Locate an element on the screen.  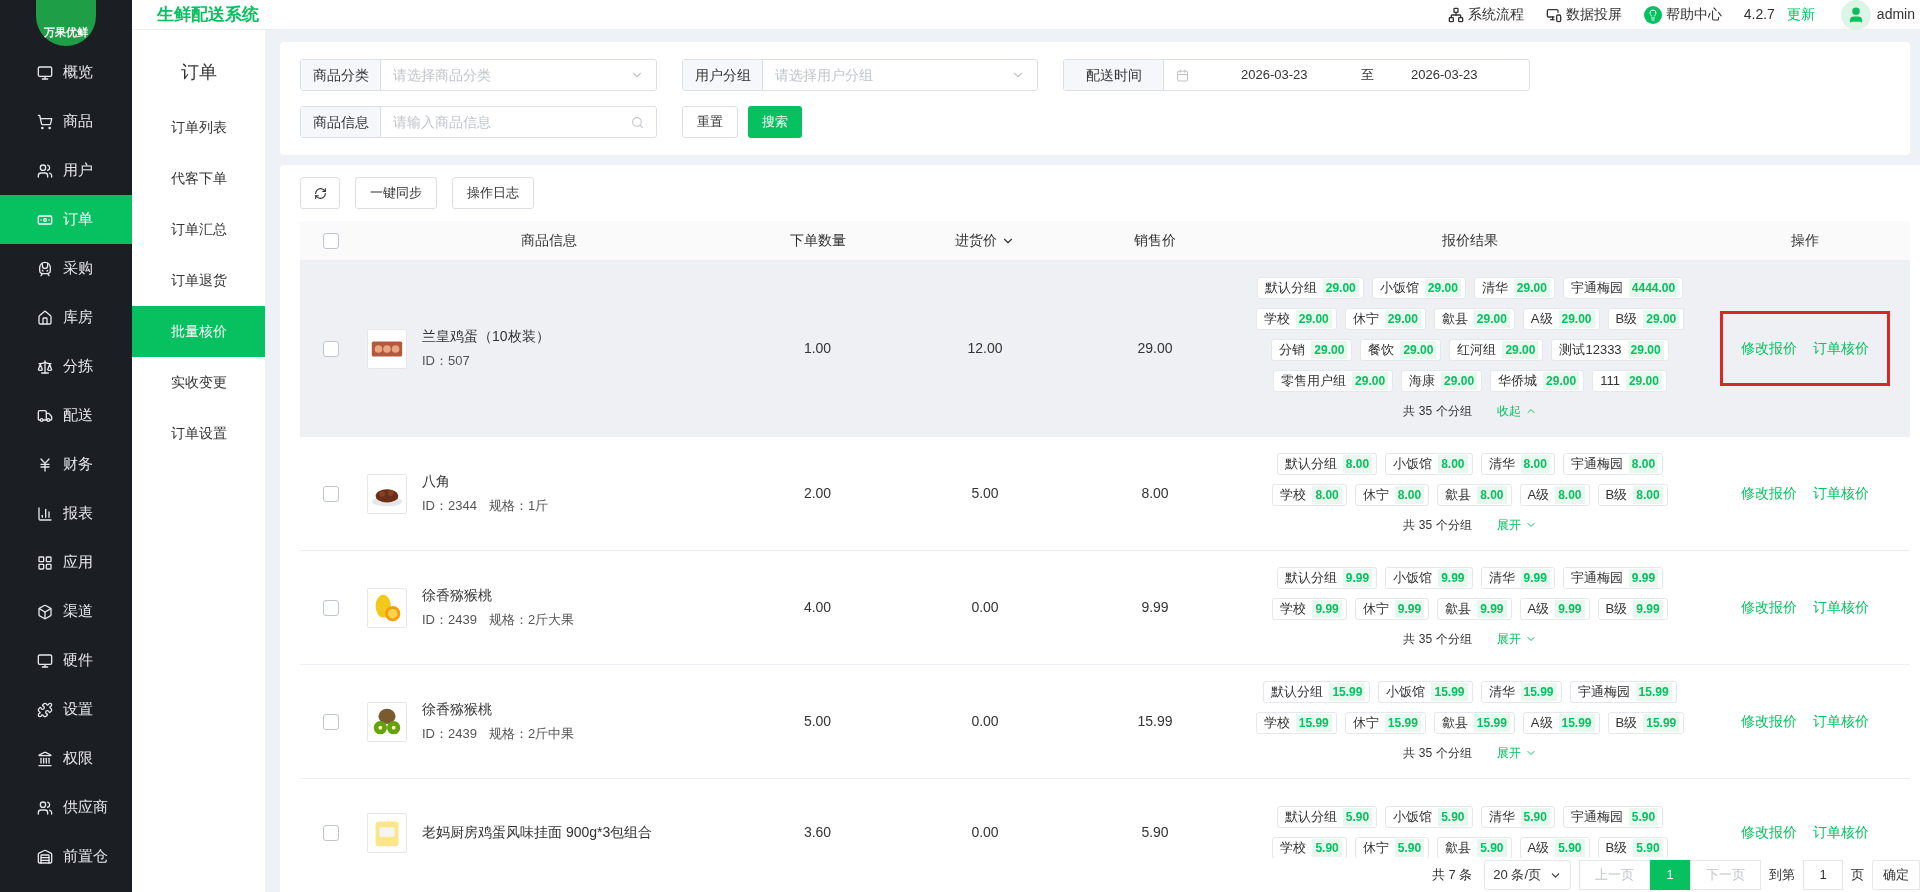
price-tag: A级 5.90 is located at coordinates (1554, 847).